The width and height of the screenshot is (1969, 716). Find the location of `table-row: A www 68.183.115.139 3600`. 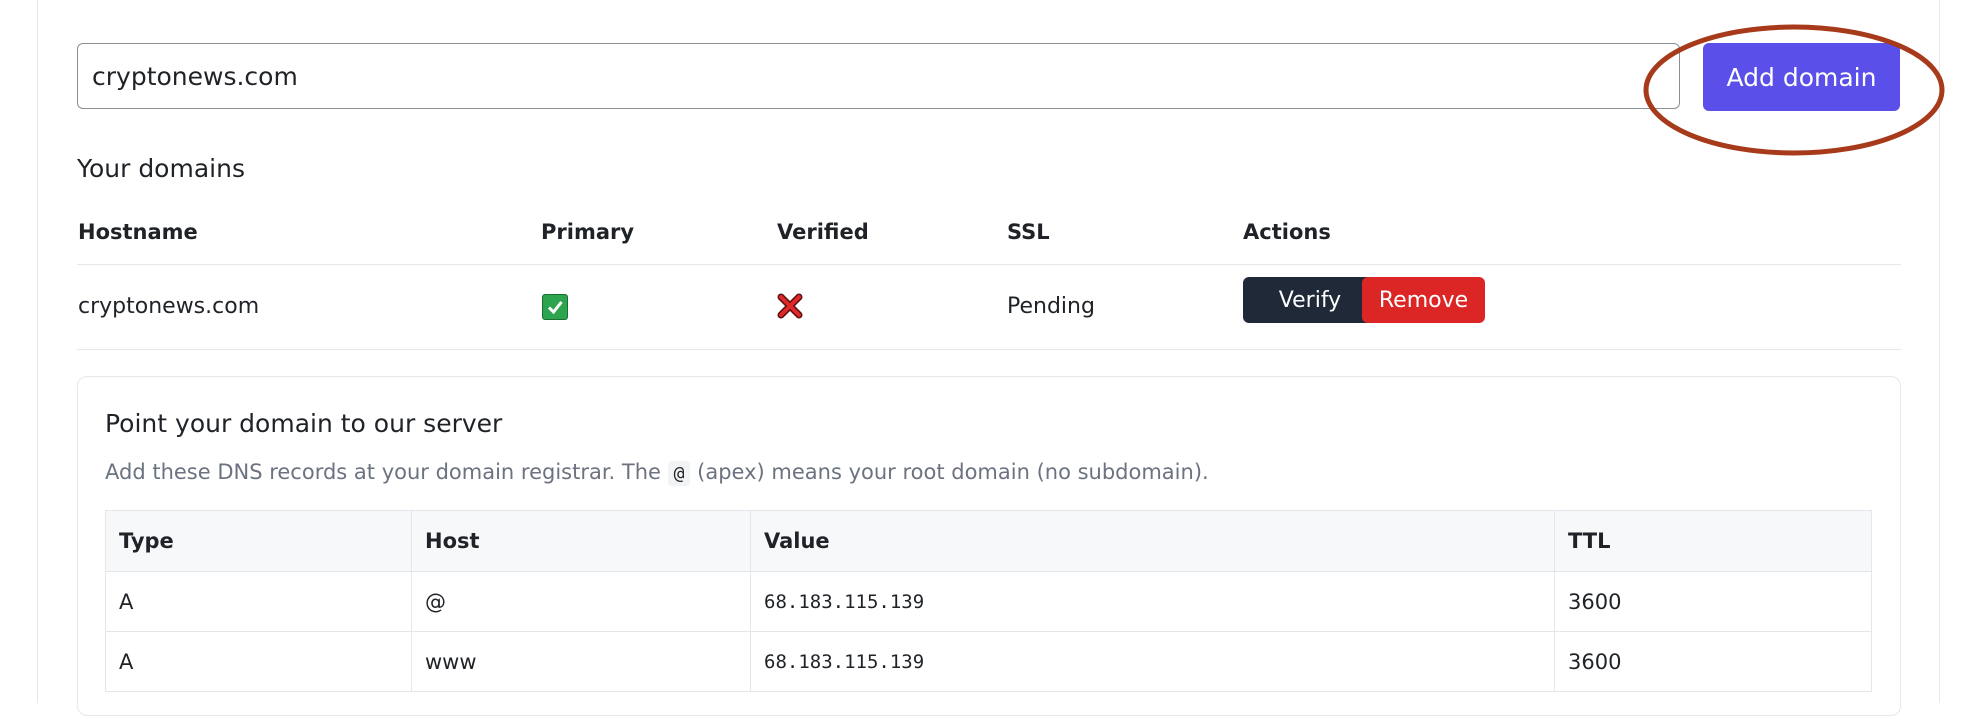

table-row: A www 68.183.115.139 3600 is located at coordinates (988, 661).